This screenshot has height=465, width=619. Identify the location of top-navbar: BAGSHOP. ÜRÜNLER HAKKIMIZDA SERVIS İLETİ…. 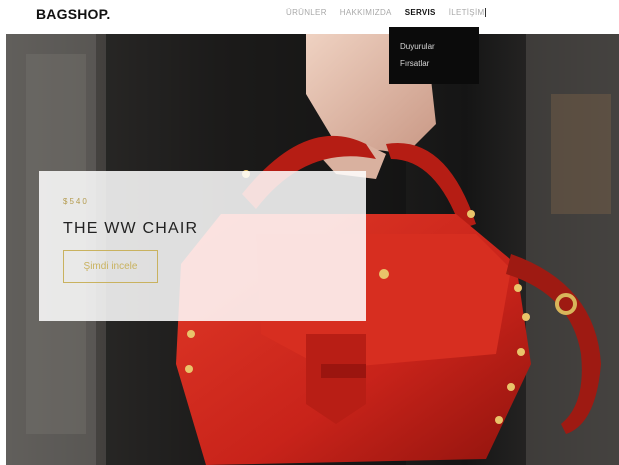
(309, 15).